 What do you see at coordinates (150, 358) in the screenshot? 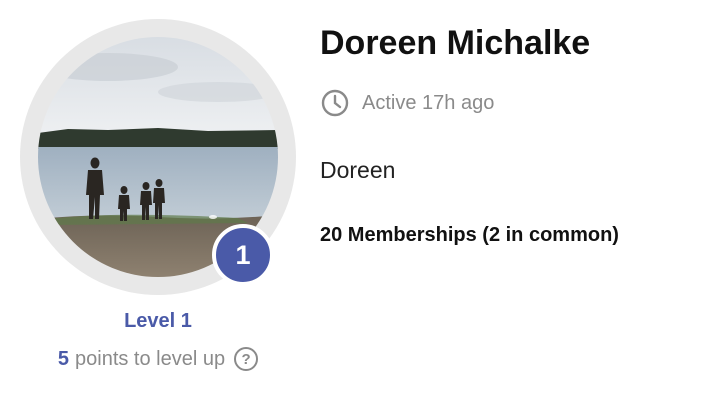
I see `points-text: points to level up` at bounding box center [150, 358].